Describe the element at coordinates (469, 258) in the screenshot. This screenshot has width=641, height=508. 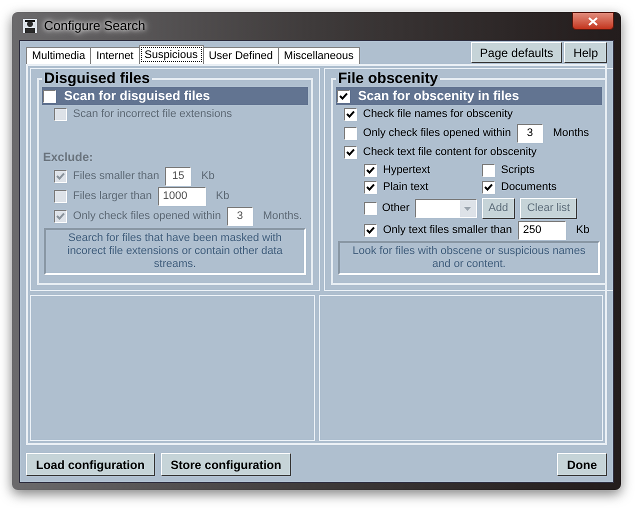
I see `description-box: Look for files with obscene or suspicious names and or content.` at that location.